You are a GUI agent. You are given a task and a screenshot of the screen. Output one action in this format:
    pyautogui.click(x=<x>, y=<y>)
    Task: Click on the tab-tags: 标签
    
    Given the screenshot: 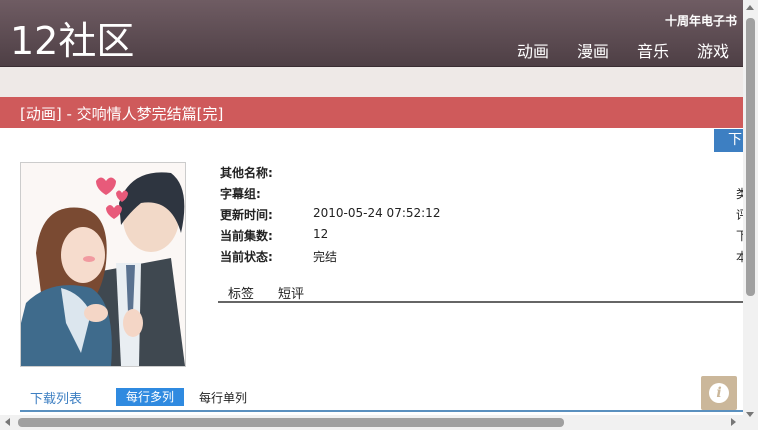 What is the action you would take?
    pyautogui.click(x=241, y=292)
    